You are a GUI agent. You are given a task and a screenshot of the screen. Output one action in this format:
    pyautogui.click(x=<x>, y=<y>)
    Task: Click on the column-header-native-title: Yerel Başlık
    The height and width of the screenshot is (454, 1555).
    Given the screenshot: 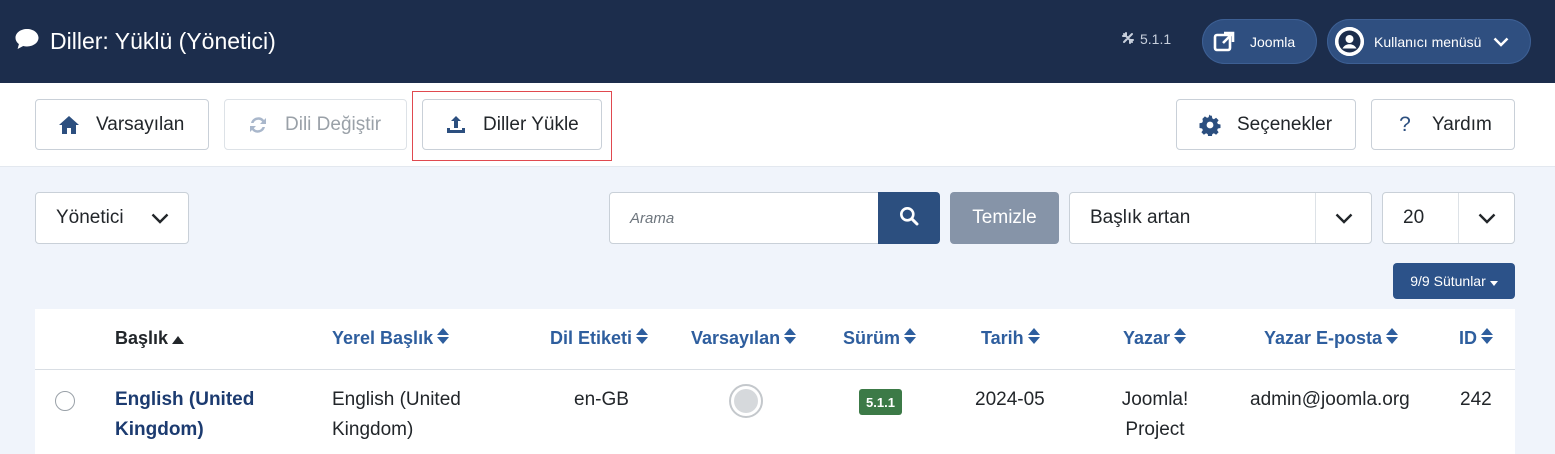 What is the action you would take?
    pyautogui.click(x=391, y=338)
    